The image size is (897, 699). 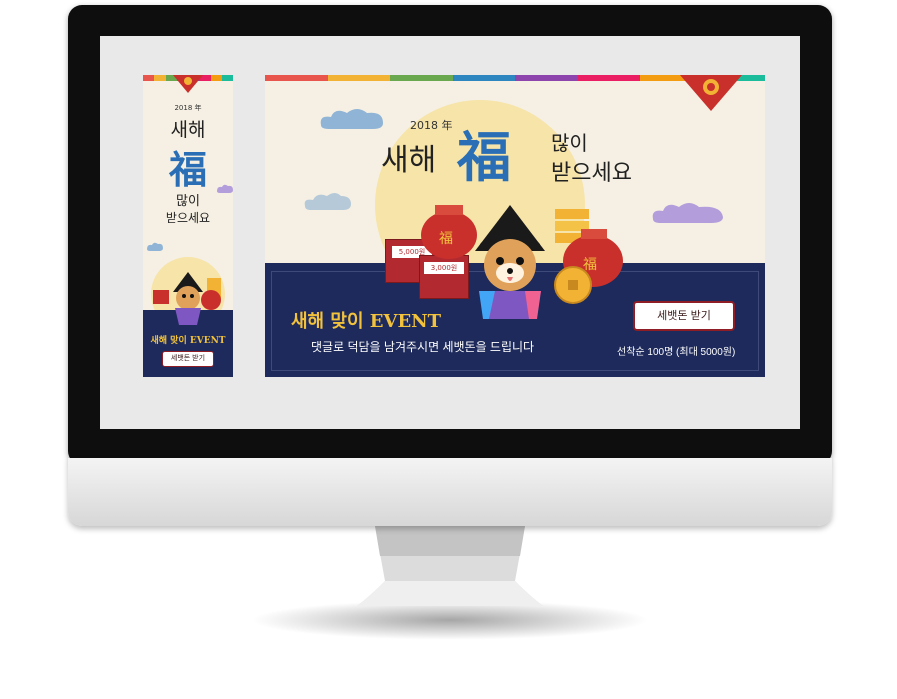 I want to click on wide-year: 2018 年, so click(x=431, y=125).